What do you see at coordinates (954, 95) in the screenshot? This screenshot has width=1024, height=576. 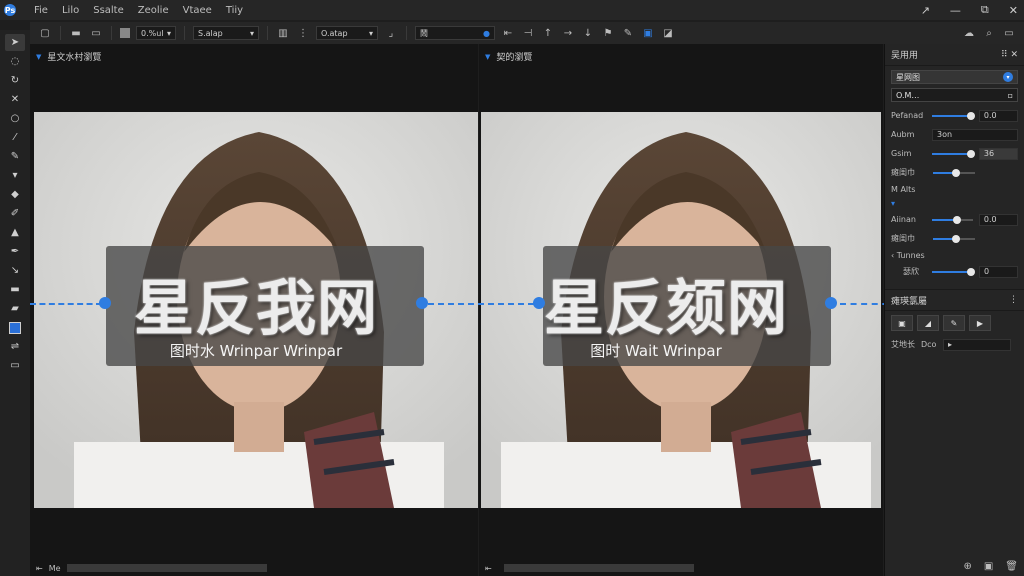 I see `sub-select: O.M… ▫` at bounding box center [954, 95].